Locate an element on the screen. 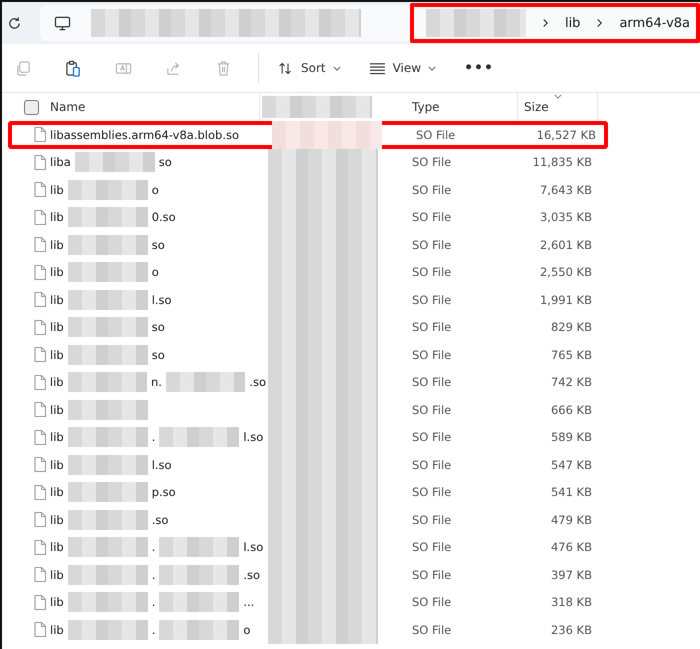 The width and height of the screenshot is (700, 649). file-size: 318 KB is located at coordinates (571, 602).